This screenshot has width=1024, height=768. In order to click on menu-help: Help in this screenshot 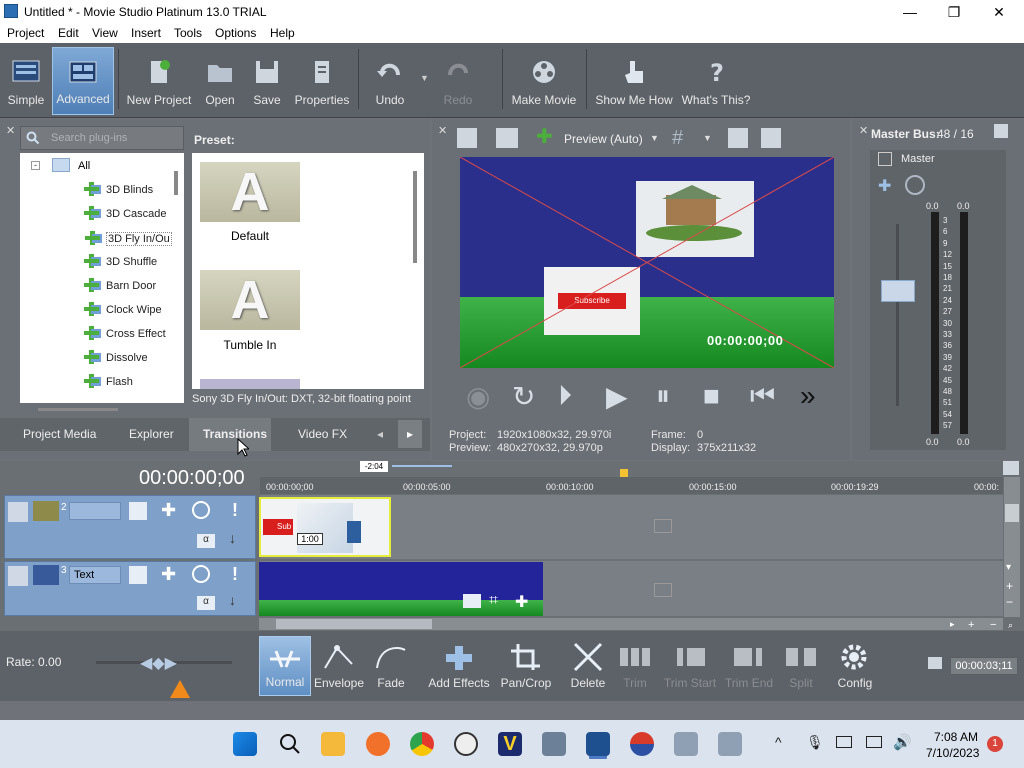, I will do `click(282, 33)`.